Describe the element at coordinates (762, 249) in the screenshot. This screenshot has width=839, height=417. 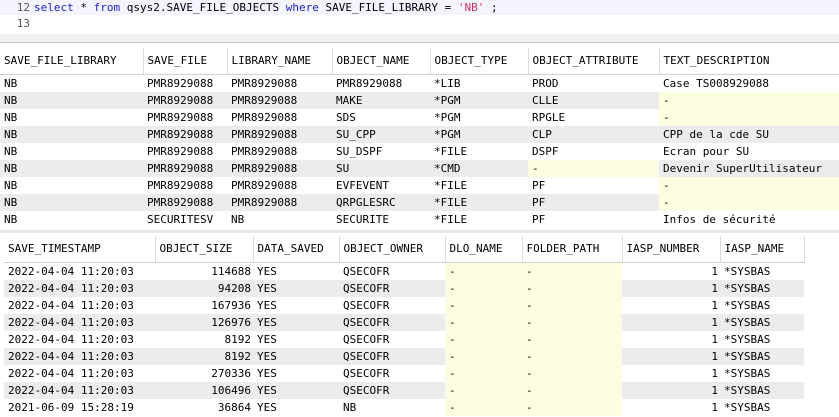
I see `column-header-iasp-name: IASP_NAME` at that location.